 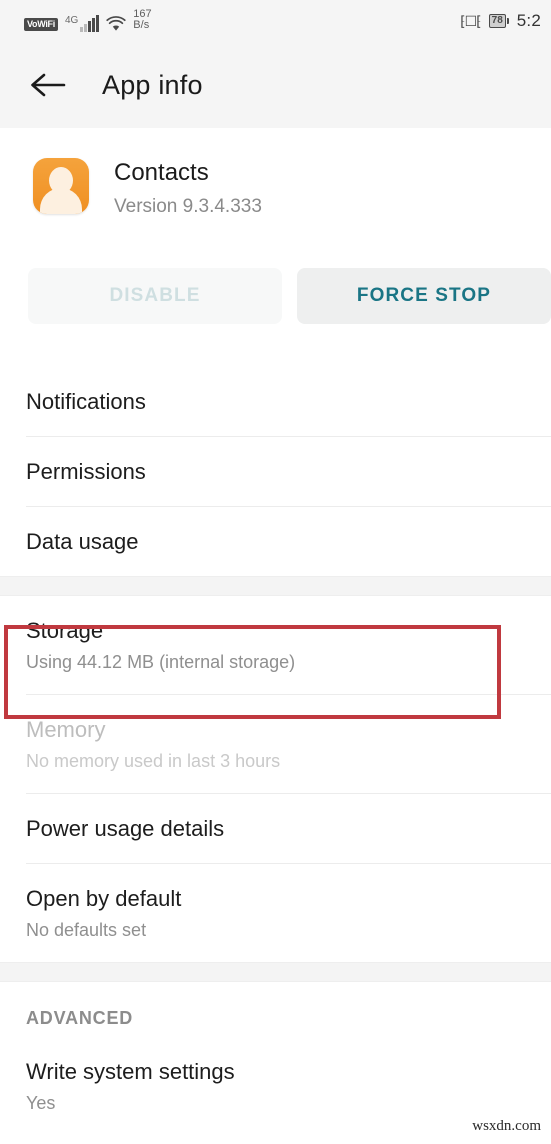 What do you see at coordinates (41, 1103) in the screenshot?
I see `list-item-subtitle: Yes` at bounding box center [41, 1103].